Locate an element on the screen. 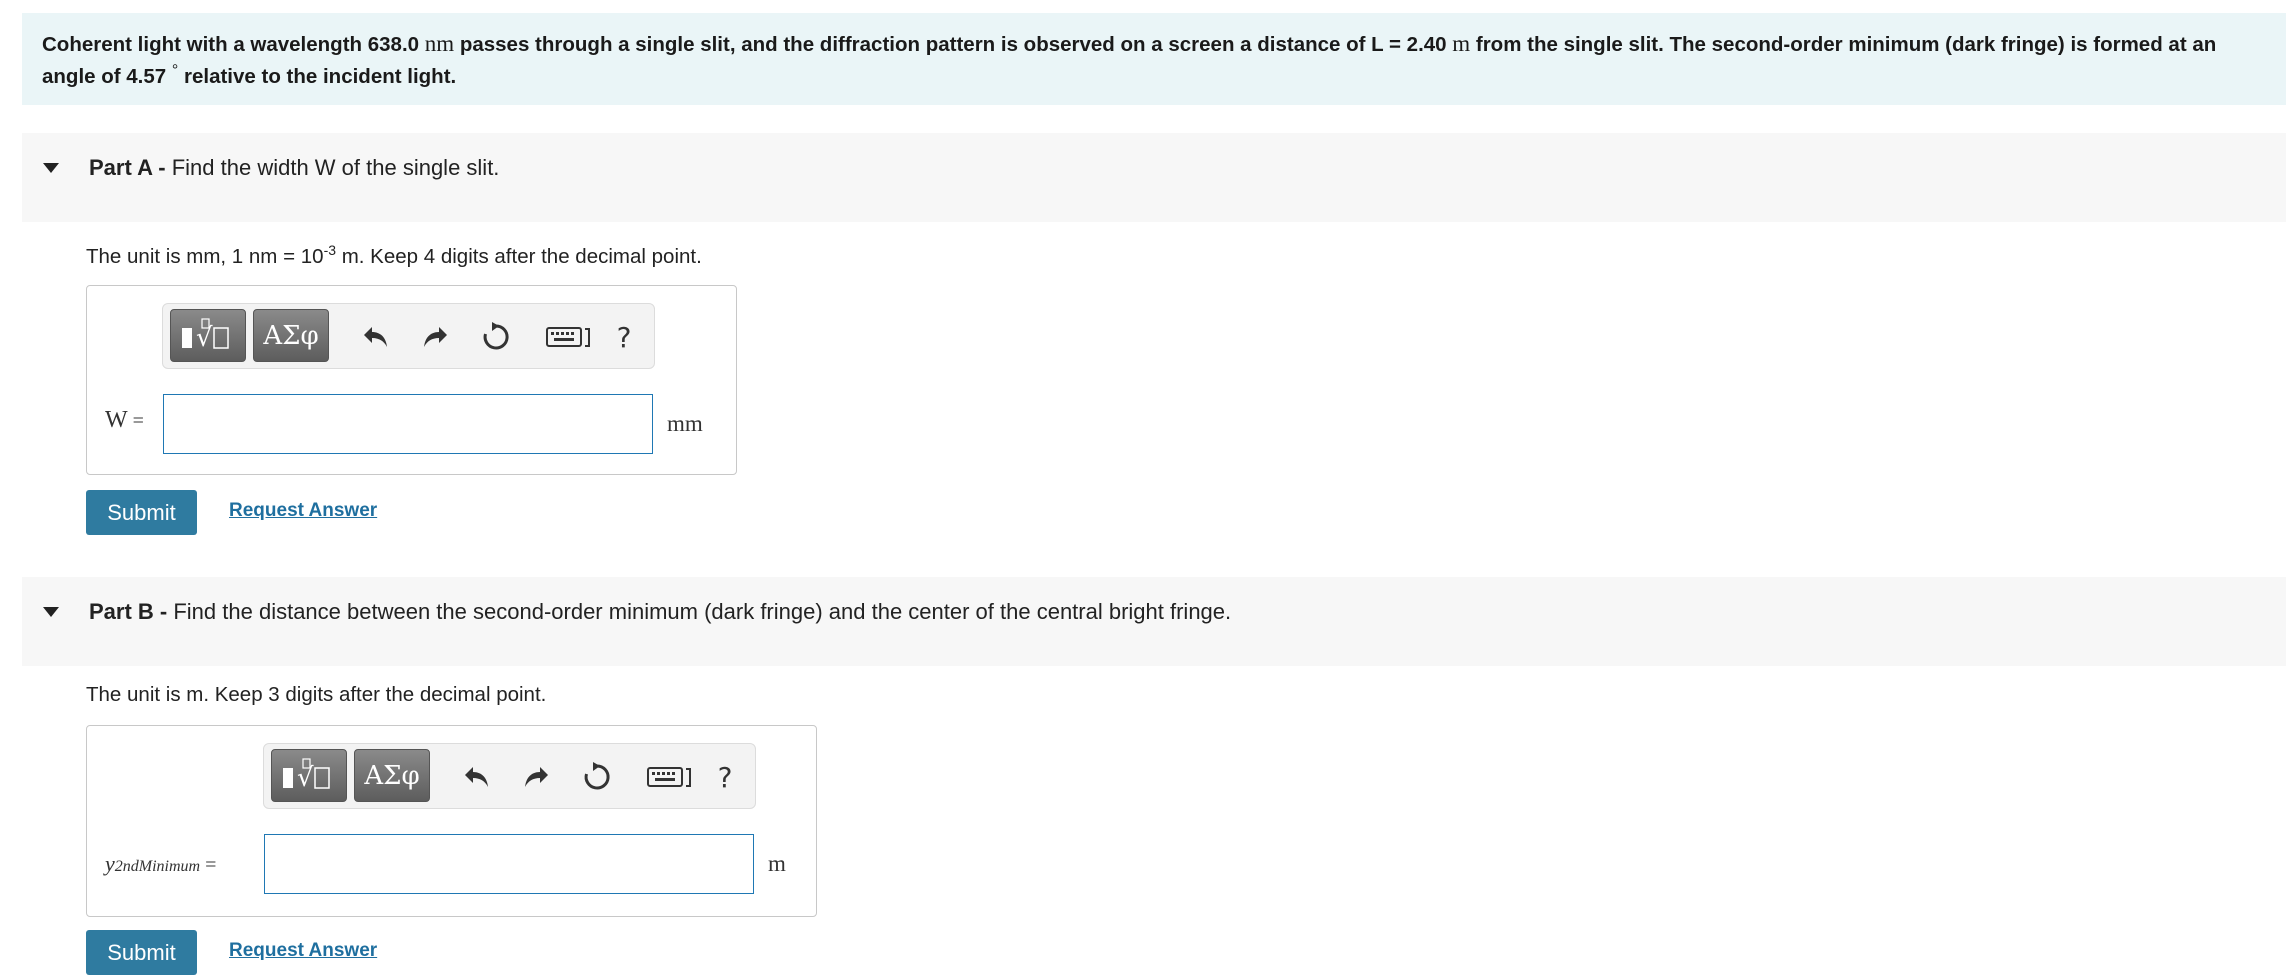  part-b-submit-button: Submit is located at coordinates (141, 952).